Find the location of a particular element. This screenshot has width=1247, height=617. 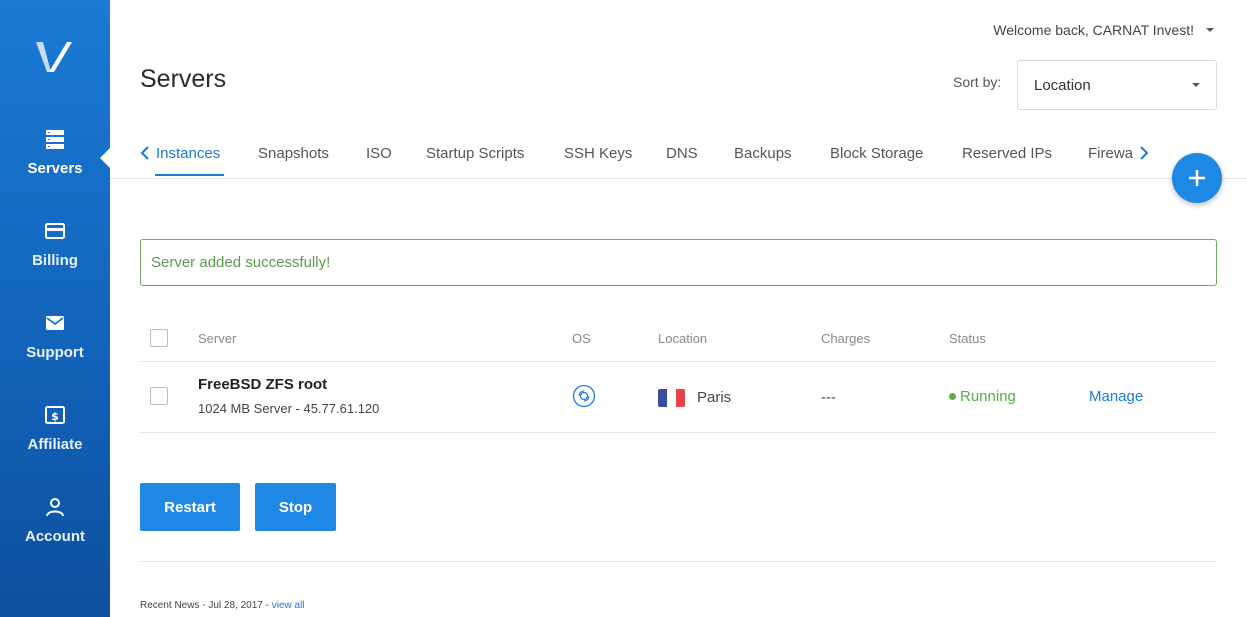

chevron-right-icon is located at coordinates (1144, 153).